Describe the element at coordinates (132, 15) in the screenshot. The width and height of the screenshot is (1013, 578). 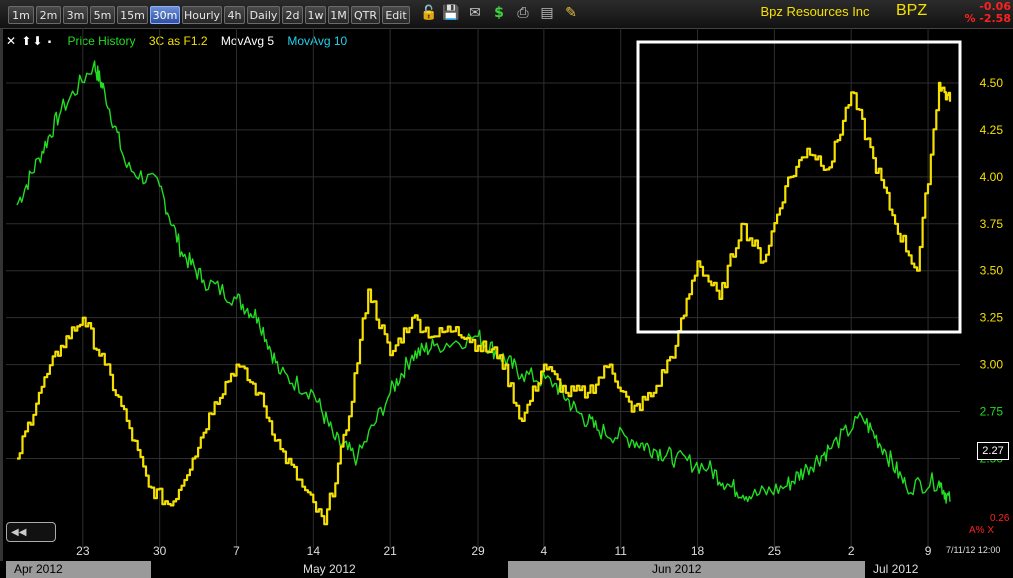
I see `timeframe-button-15m: 15m` at that location.